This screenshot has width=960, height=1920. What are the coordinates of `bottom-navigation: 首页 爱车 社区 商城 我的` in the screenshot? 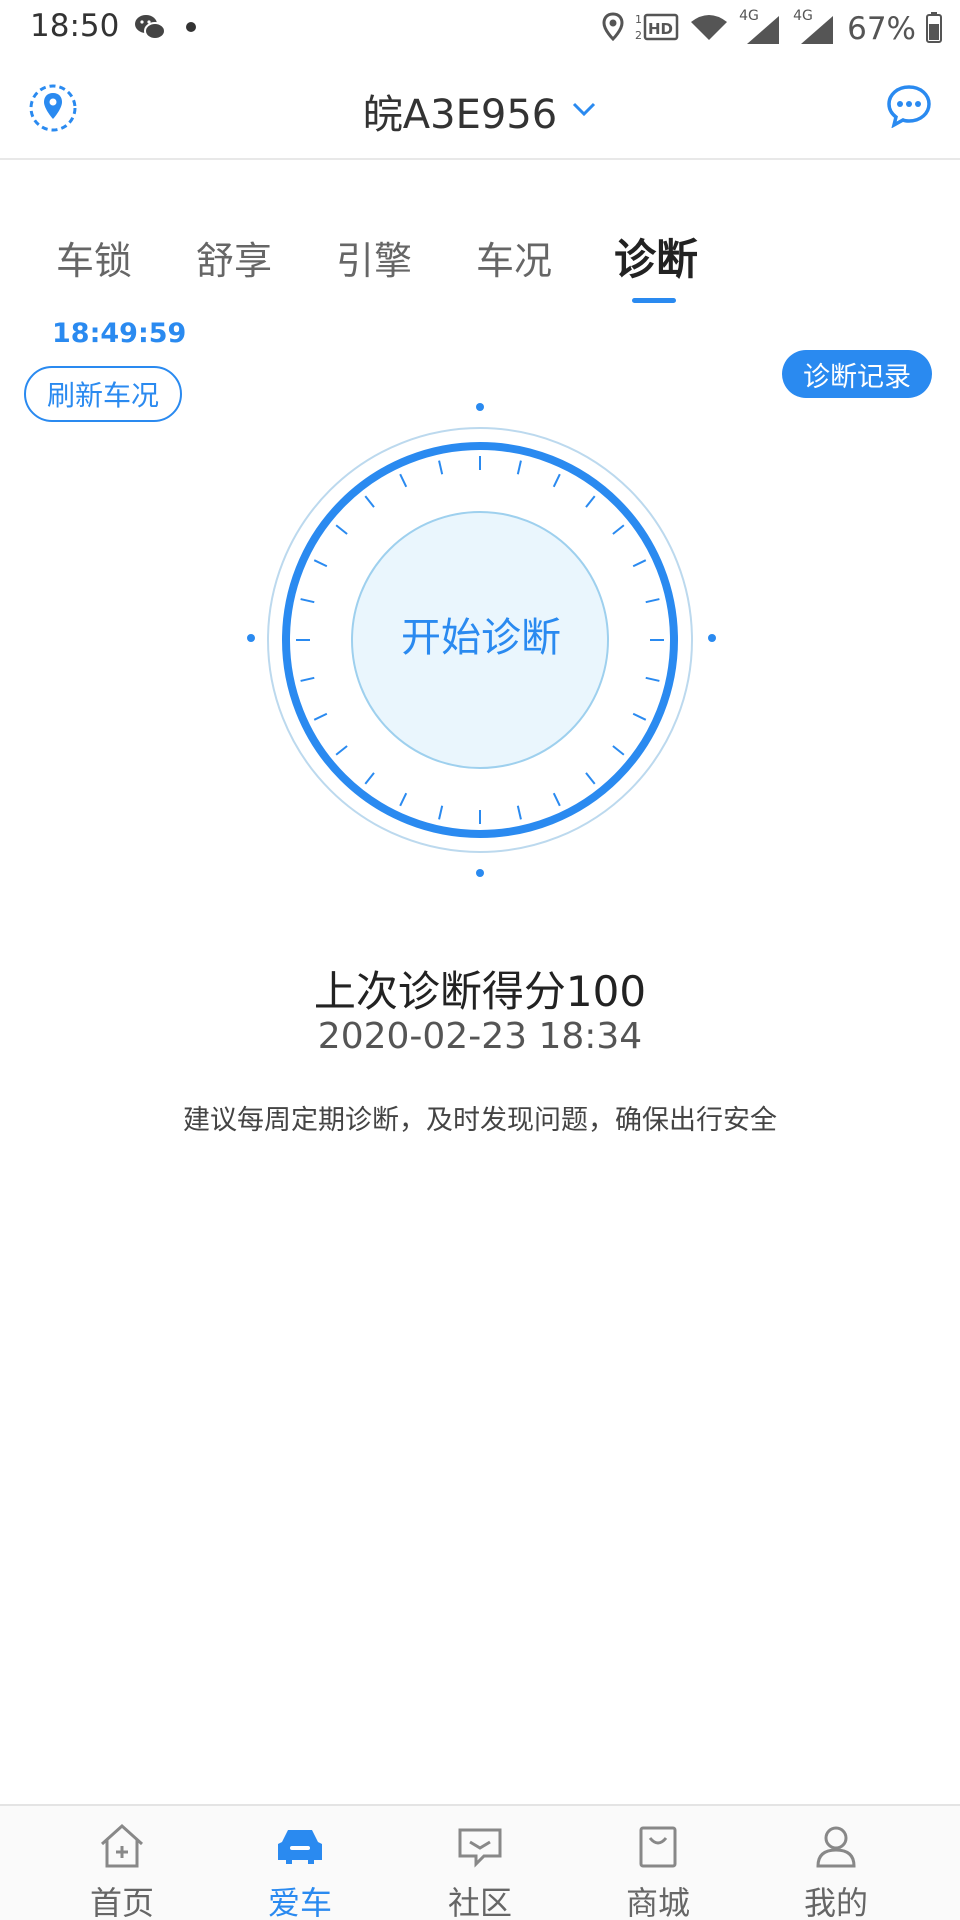 It's located at (480, 1862).